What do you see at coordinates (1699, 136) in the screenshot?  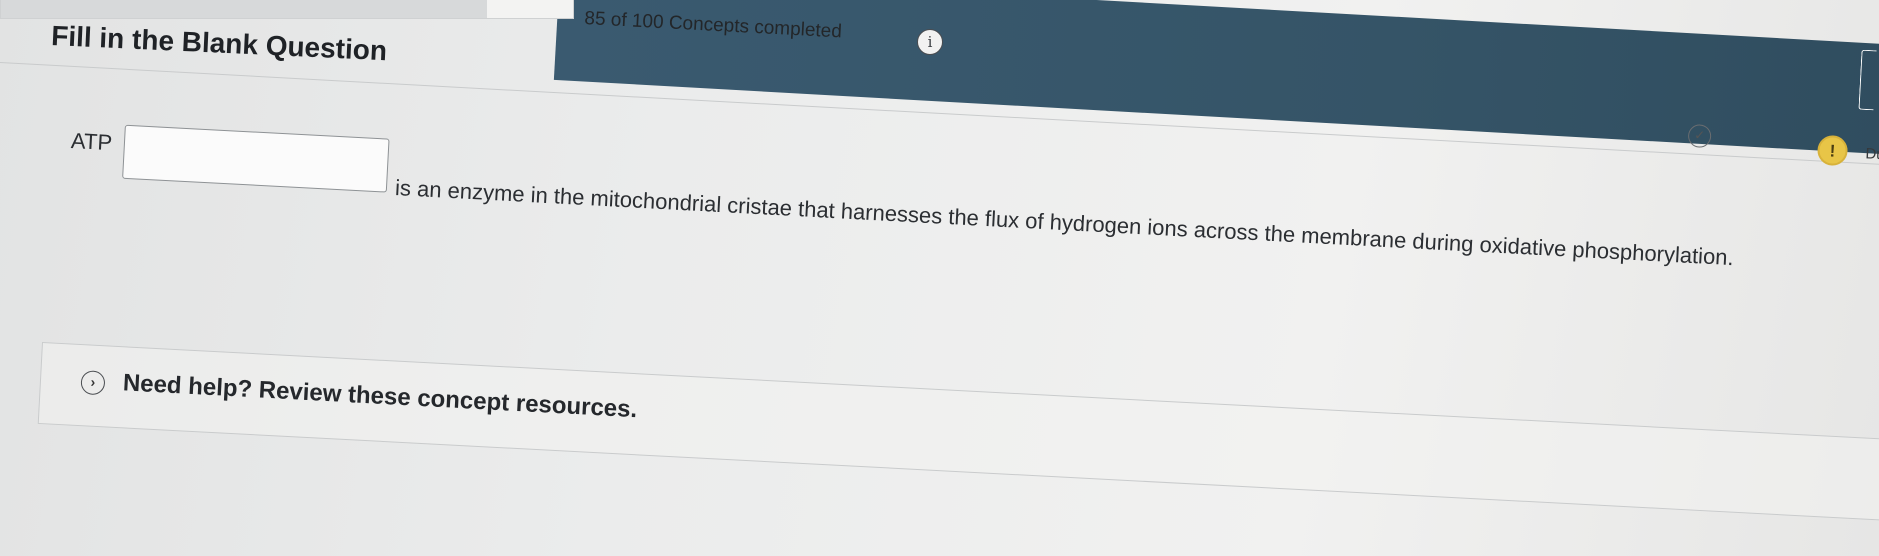 I see `check-circle-icon: ✓` at bounding box center [1699, 136].